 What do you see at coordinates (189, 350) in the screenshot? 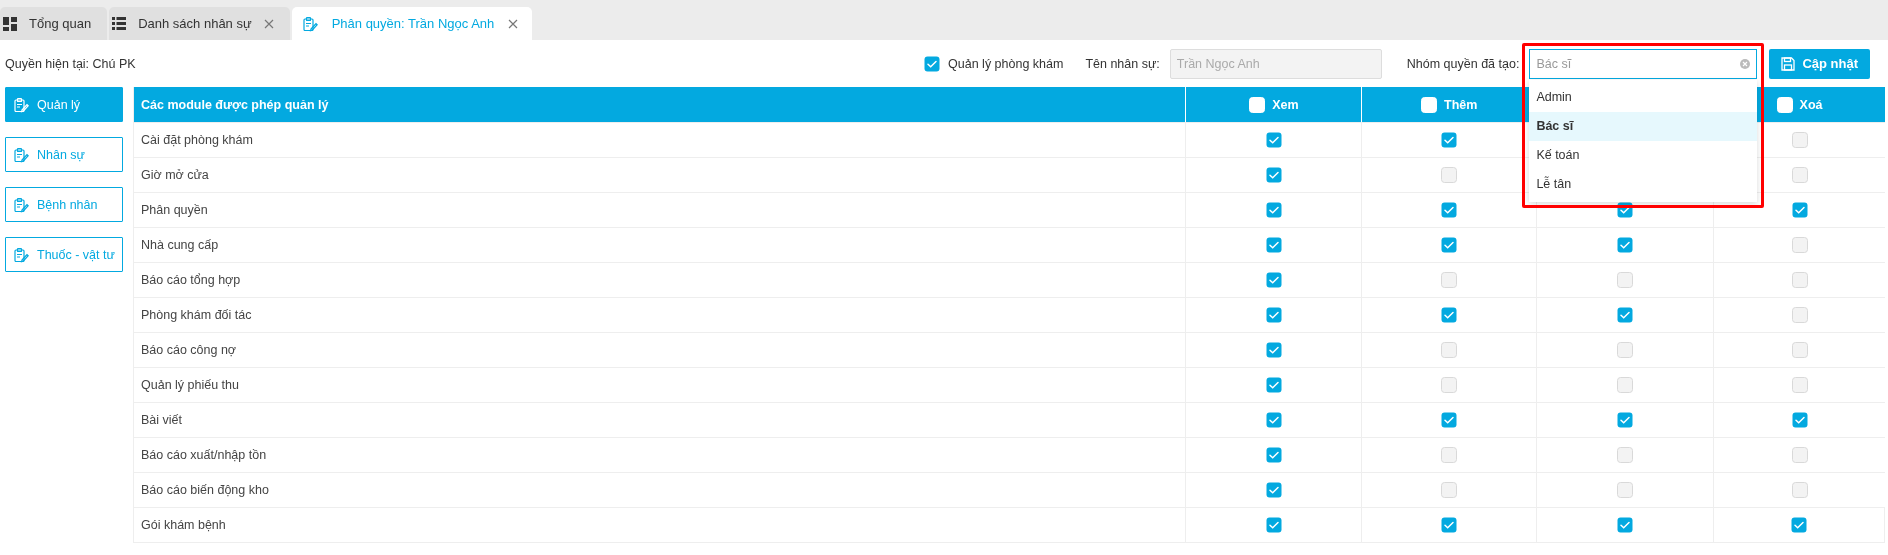
I see `module-name: Báo cáo công nợ` at bounding box center [189, 350].